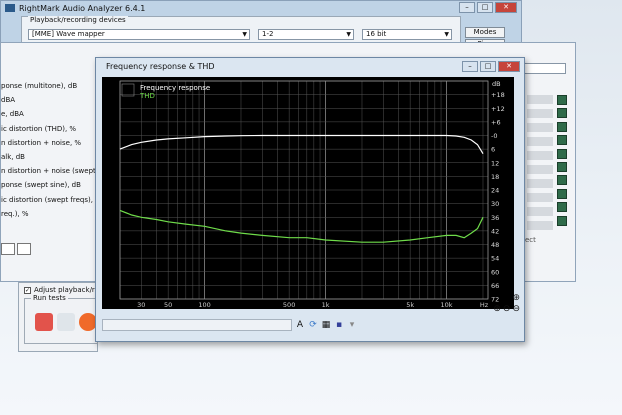  I want to click on refresh-icon: ⟳, so click(313, 325).